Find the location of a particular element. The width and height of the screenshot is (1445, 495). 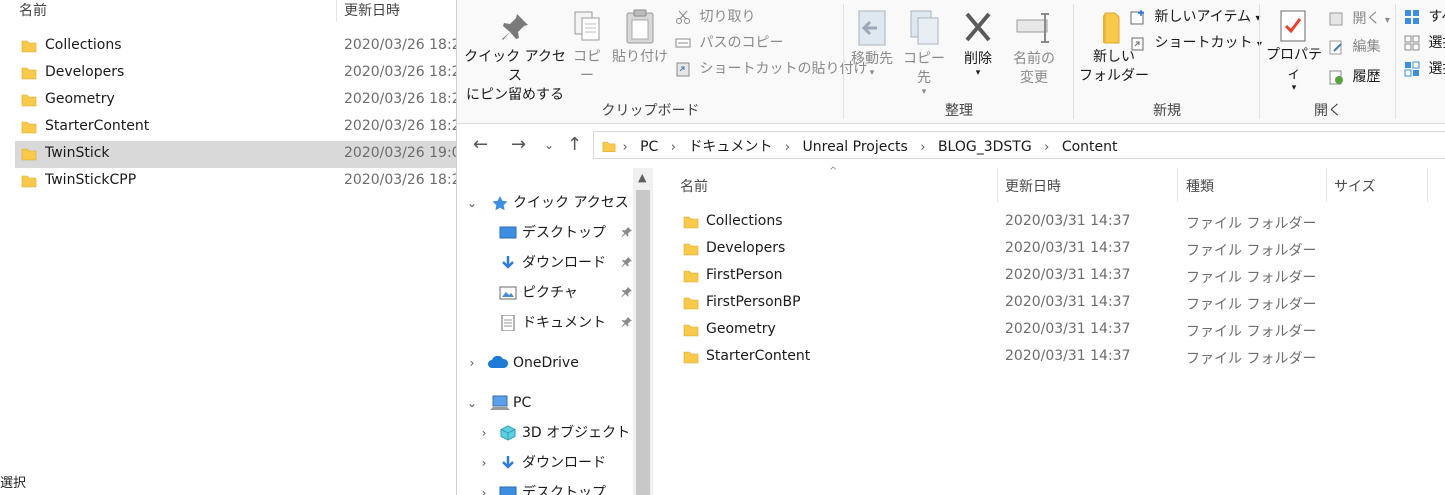

properties-button: プロパティ ▾ is located at coordinates (1294, 50).